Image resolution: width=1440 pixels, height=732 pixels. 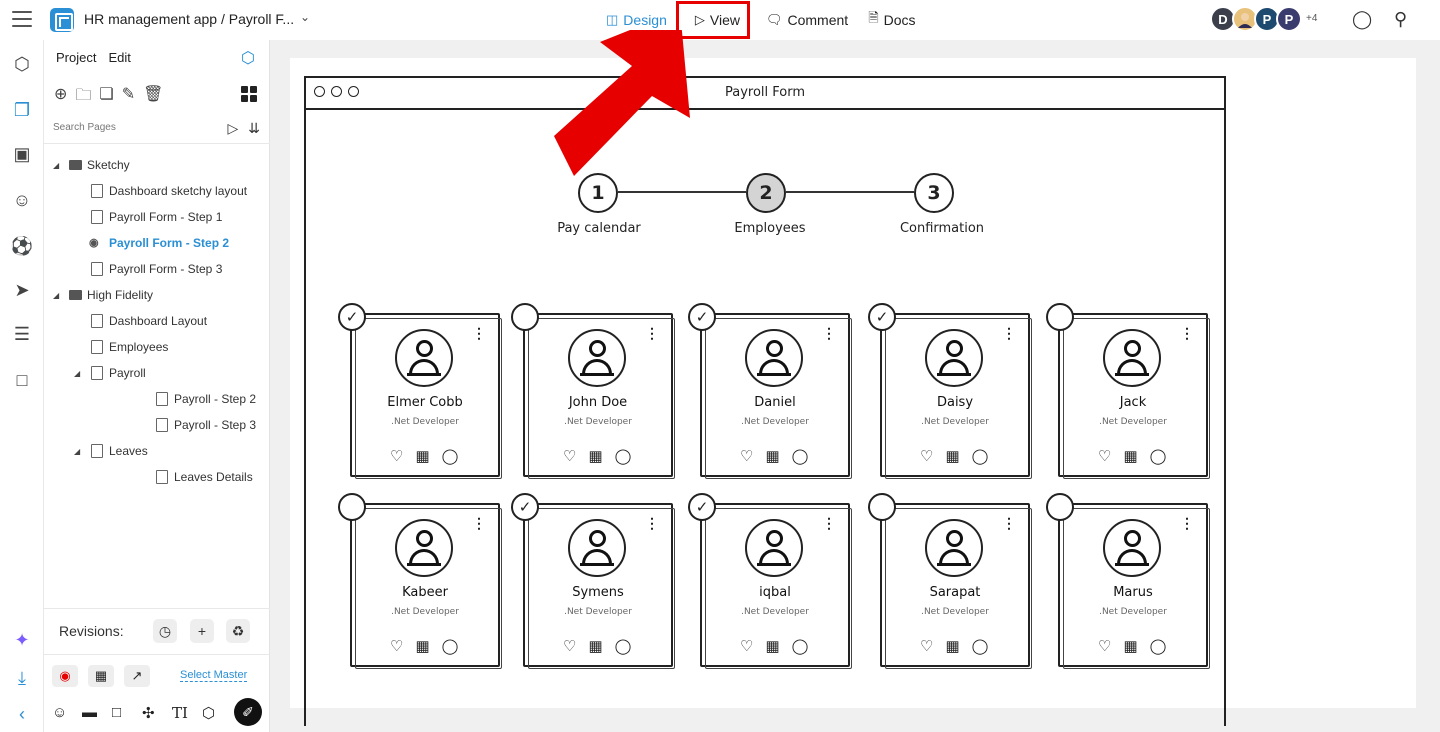 What do you see at coordinates (1134, 396) in the screenshot?
I see `employee-card: ⋮ Jack .Net Developer ♡ ▦ ◯` at bounding box center [1134, 396].